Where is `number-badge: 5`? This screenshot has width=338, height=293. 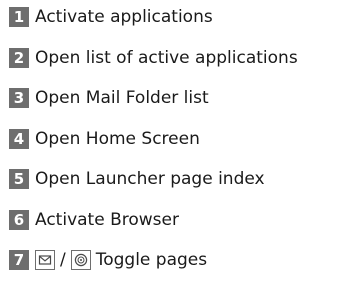
number-badge: 5 is located at coordinates (19, 179).